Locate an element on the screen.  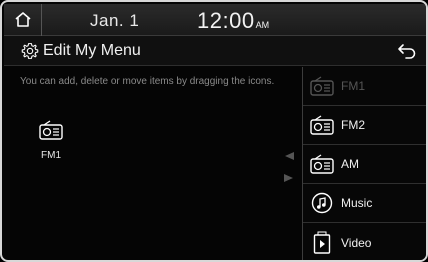
clock-ampm: AM is located at coordinates (262, 25).